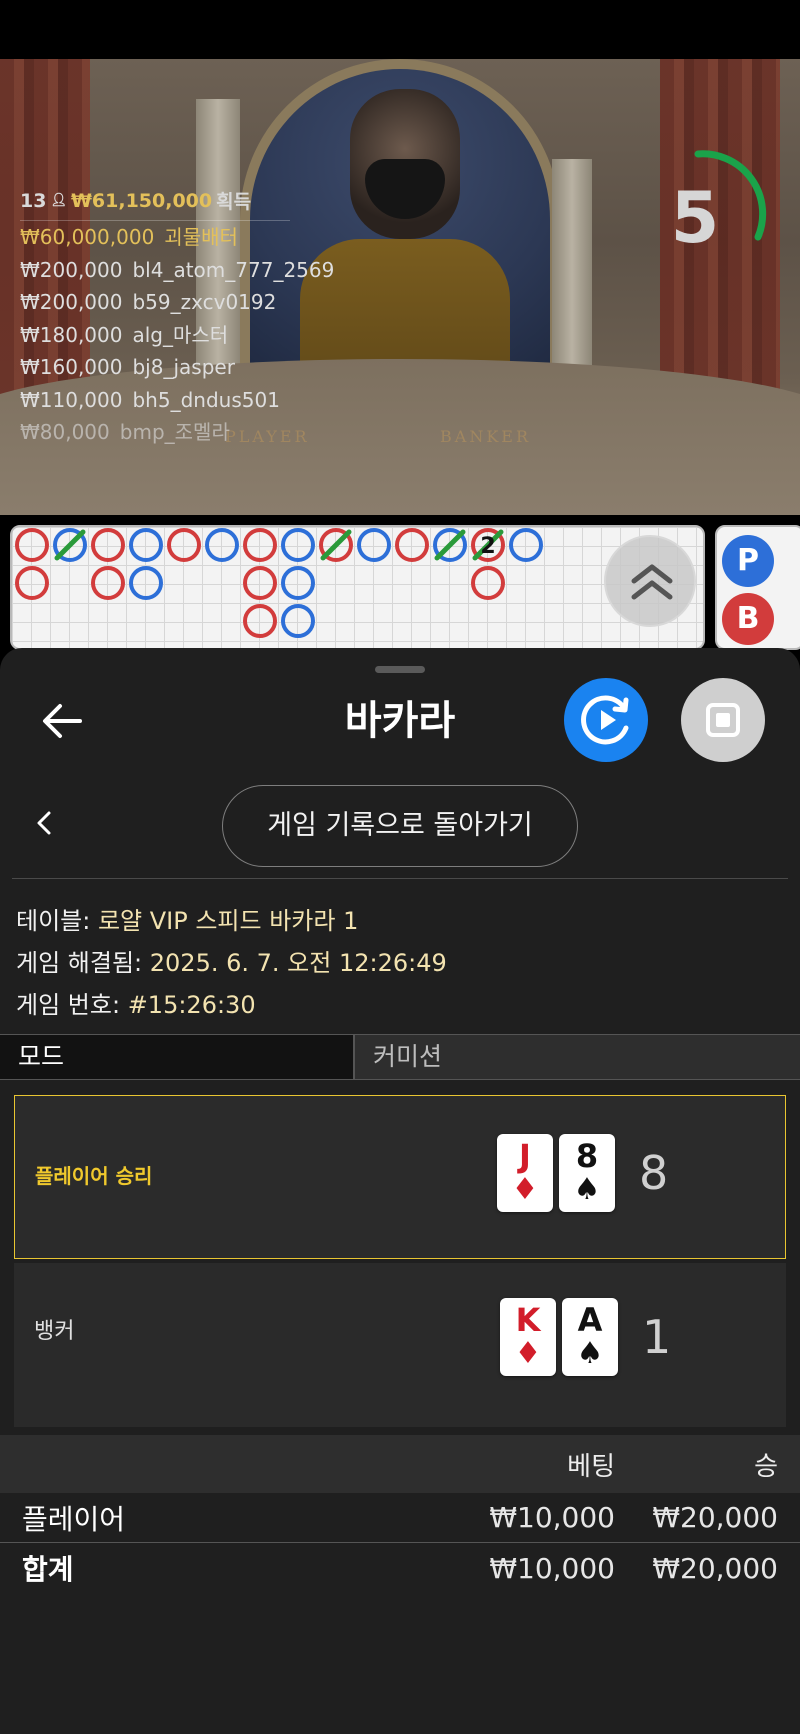 This screenshot has height=1734, width=800. What do you see at coordinates (234, 202) in the screenshot?
I see `winners-suffix: 획득` at bounding box center [234, 202].